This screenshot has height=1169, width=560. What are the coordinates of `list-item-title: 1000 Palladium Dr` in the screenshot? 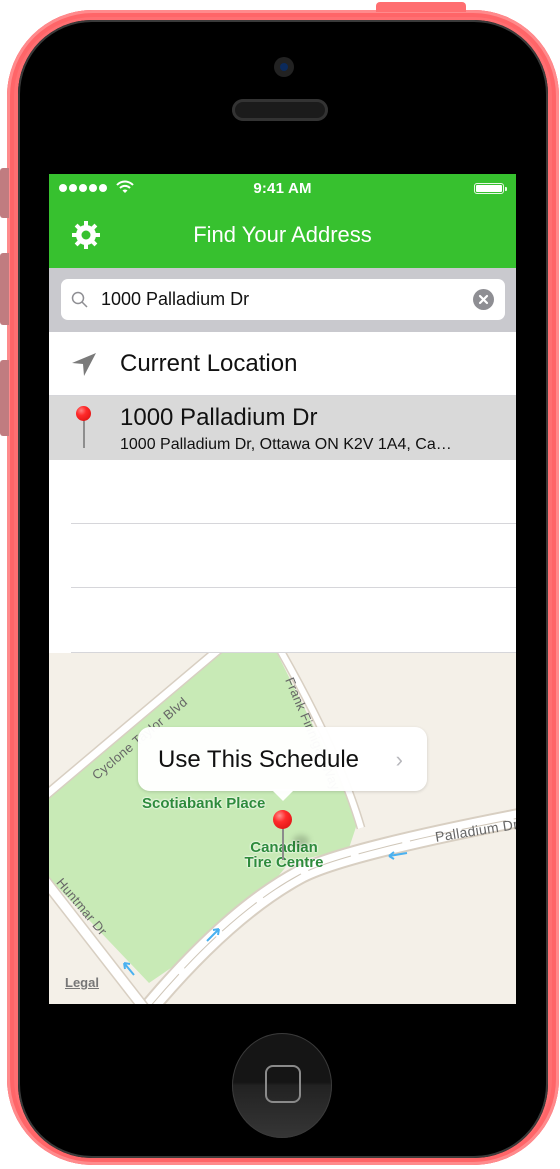 It's located at (219, 417).